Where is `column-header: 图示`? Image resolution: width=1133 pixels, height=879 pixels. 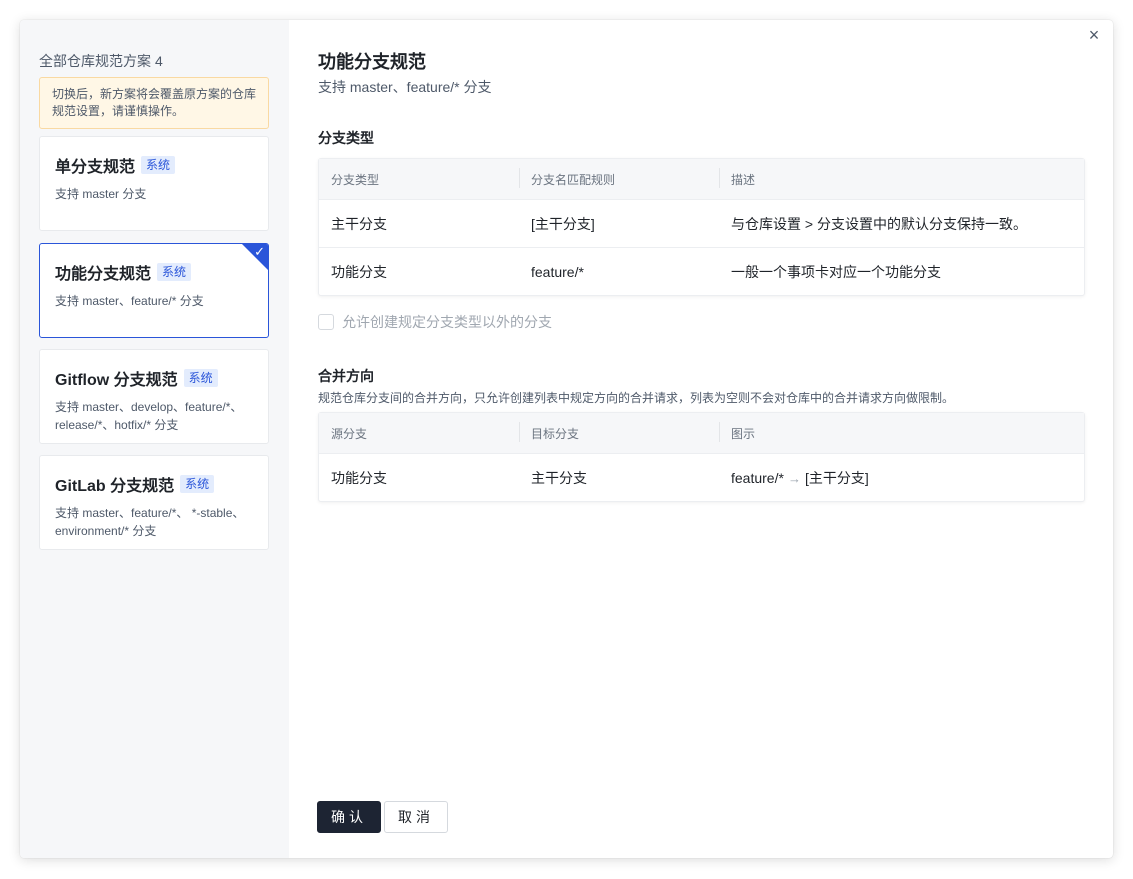
column-header: 图示 is located at coordinates (901, 431).